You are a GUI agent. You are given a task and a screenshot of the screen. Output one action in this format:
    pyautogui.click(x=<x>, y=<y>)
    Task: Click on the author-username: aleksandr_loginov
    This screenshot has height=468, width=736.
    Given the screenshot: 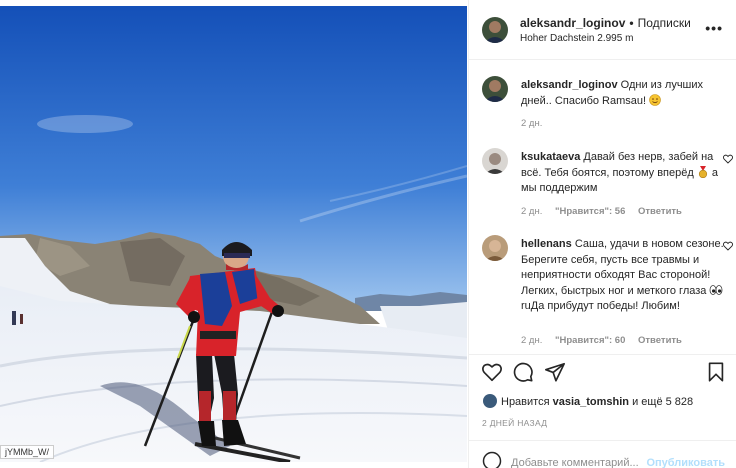 What is the action you would take?
    pyautogui.click(x=572, y=23)
    